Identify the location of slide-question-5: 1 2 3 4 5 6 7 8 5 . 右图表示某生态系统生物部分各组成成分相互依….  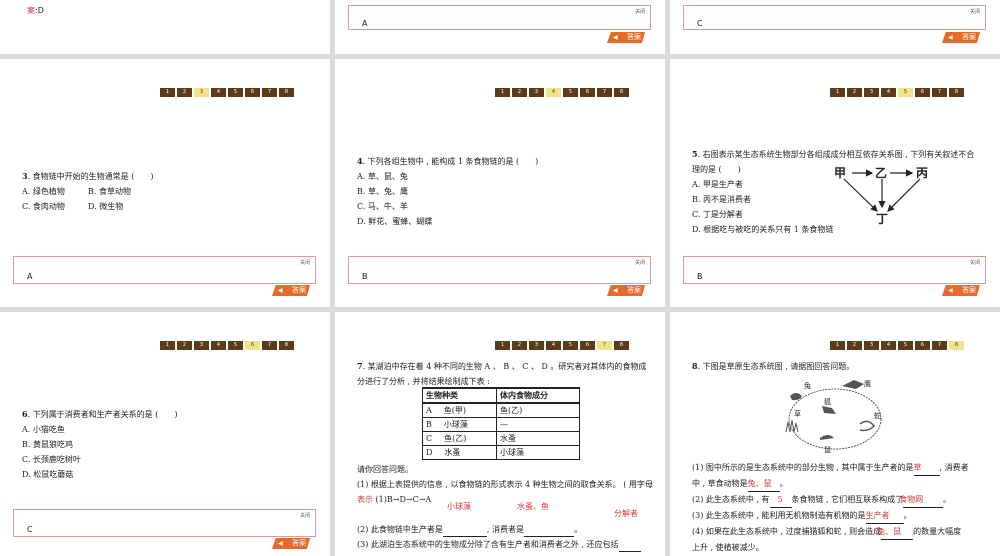
(835, 183).